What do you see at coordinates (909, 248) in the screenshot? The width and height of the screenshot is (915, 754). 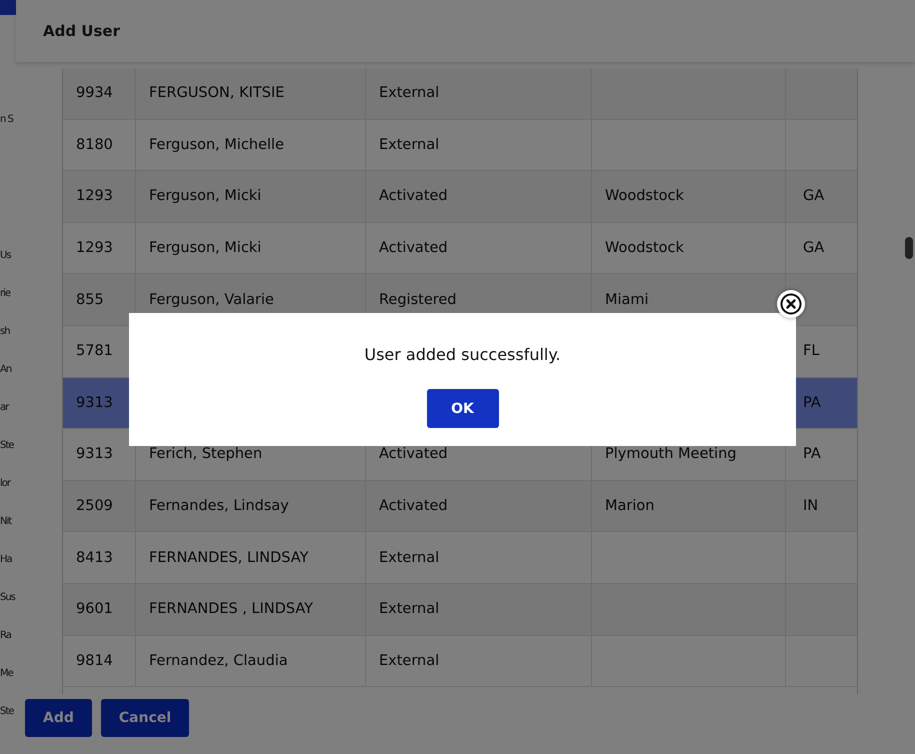 I see `scrollbar-thumb` at bounding box center [909, 248].